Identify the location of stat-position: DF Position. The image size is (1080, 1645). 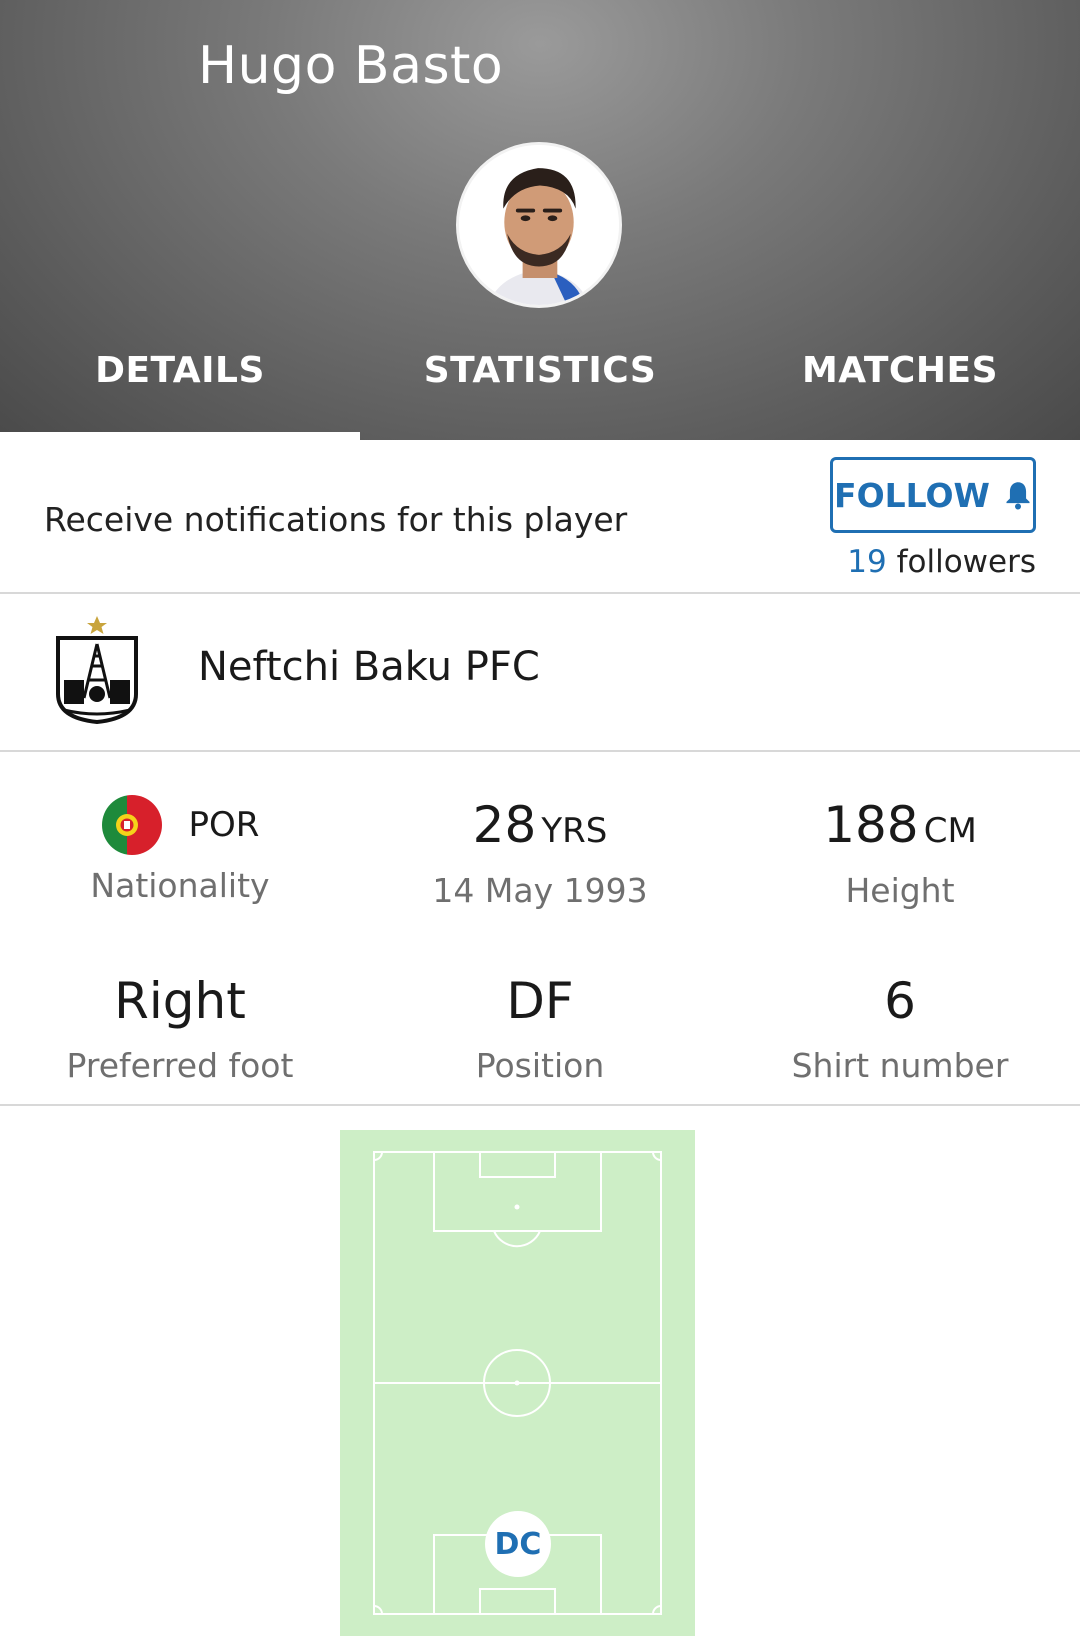
(540, 1030).